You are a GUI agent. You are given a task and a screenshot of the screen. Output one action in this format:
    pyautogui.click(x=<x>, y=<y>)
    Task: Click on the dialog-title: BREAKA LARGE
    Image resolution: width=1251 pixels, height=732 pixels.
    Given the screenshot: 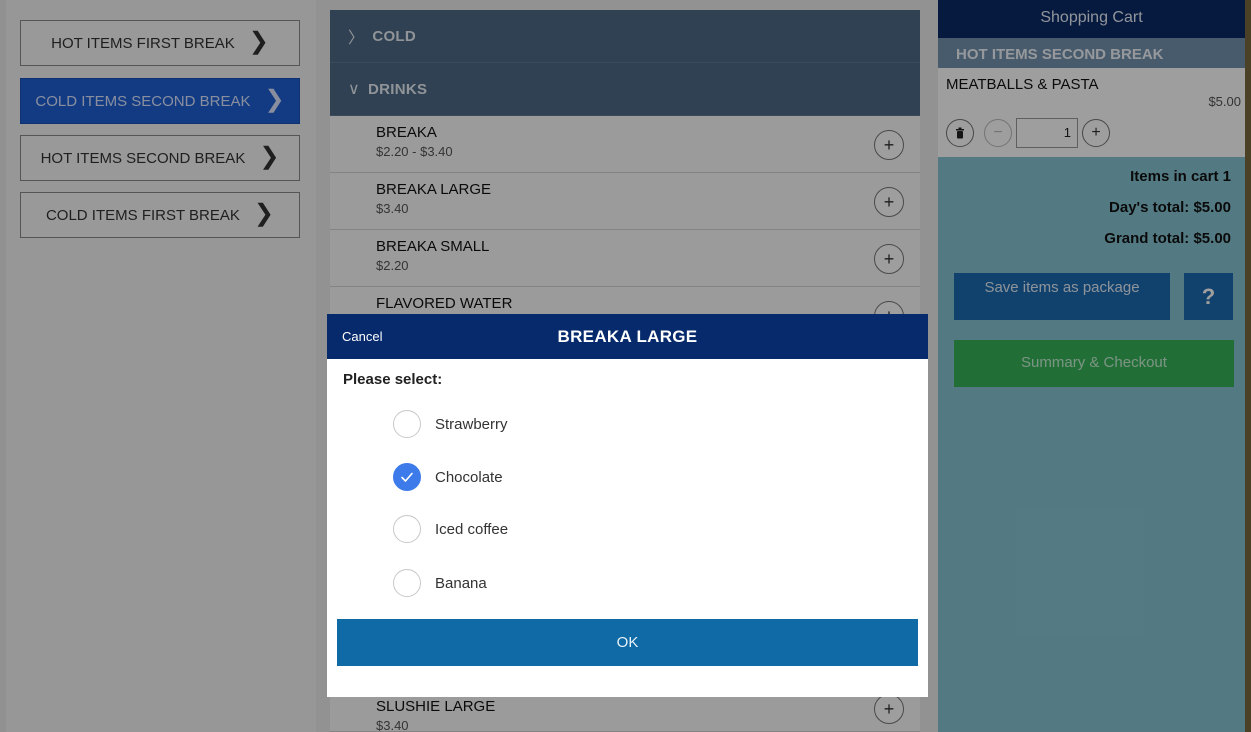 What is the action you would take?
    pyautogui.click(x=627, y=336)
    